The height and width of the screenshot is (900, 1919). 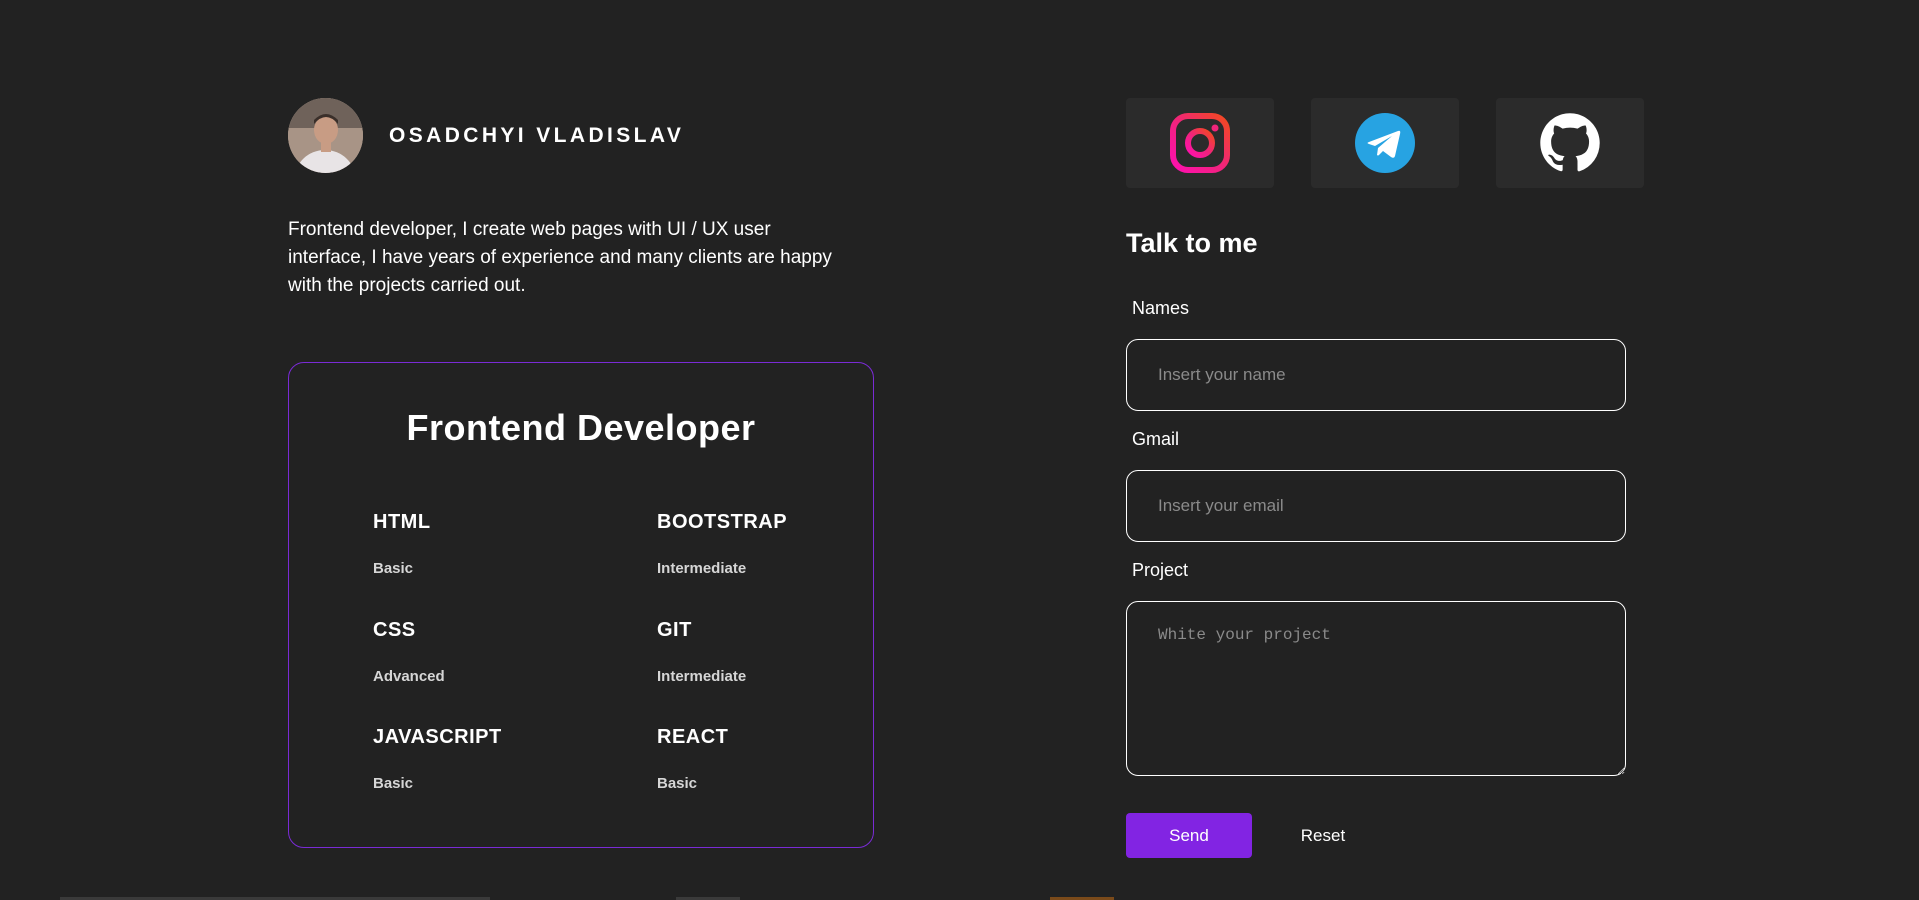 I want to click on skill-name: JAVASCRIPT, so click(x=437, y=737).